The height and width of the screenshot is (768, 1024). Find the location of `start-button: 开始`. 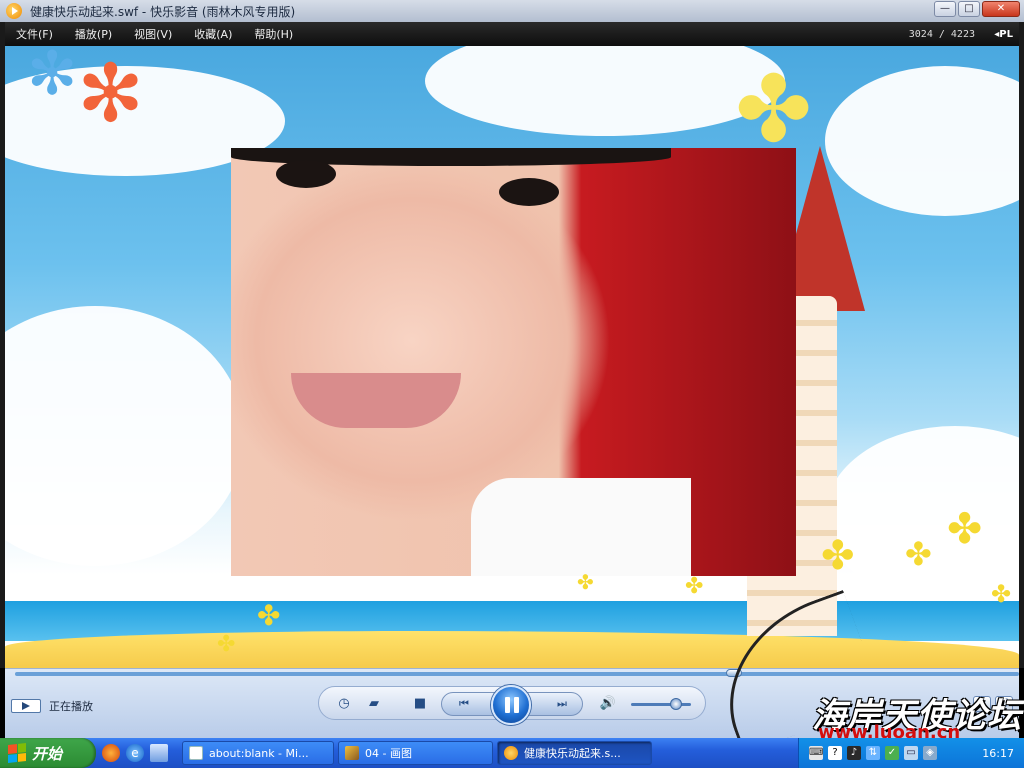

start-button: 开始 is located at coordinates (48, 753).